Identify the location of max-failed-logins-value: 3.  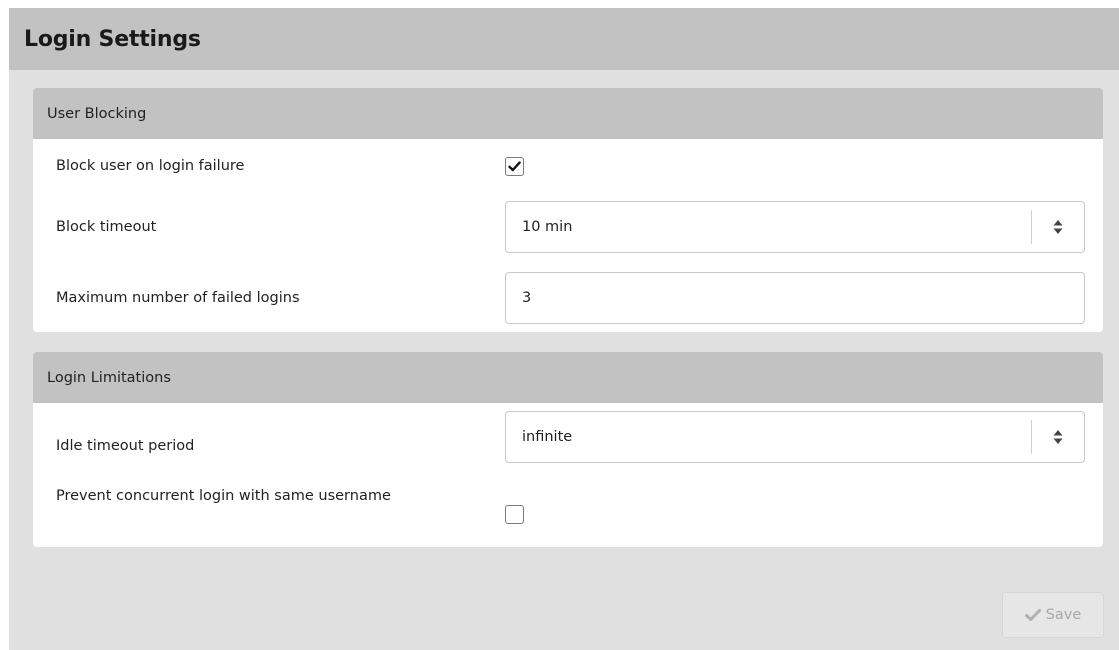
(527, 298).